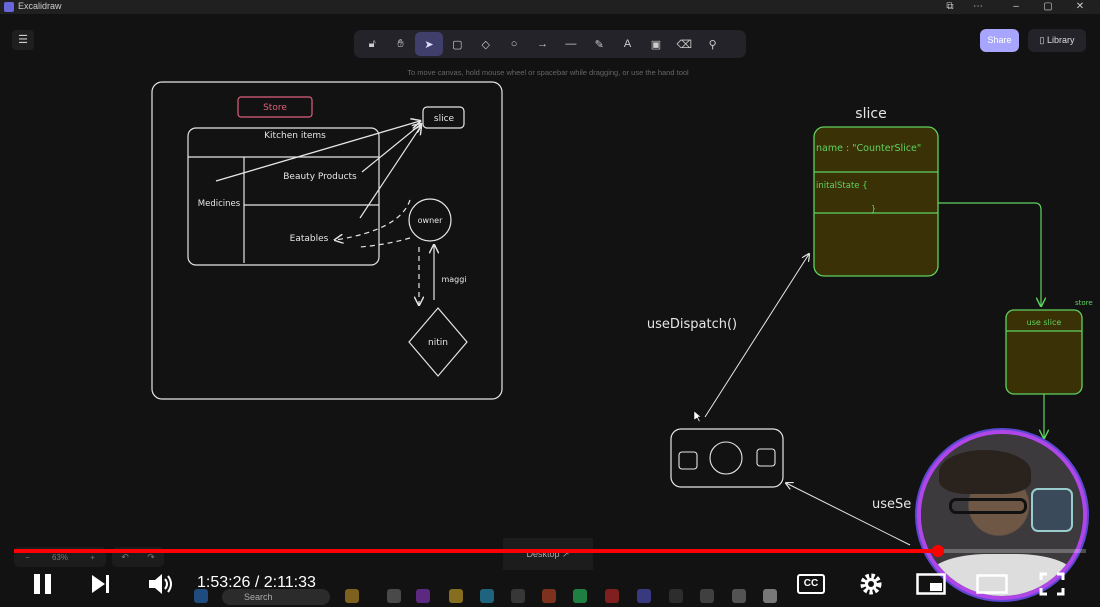  Describe the element at coordinates (92, 557) in the screenshot. I see `zoom-in-button: +` at that location.